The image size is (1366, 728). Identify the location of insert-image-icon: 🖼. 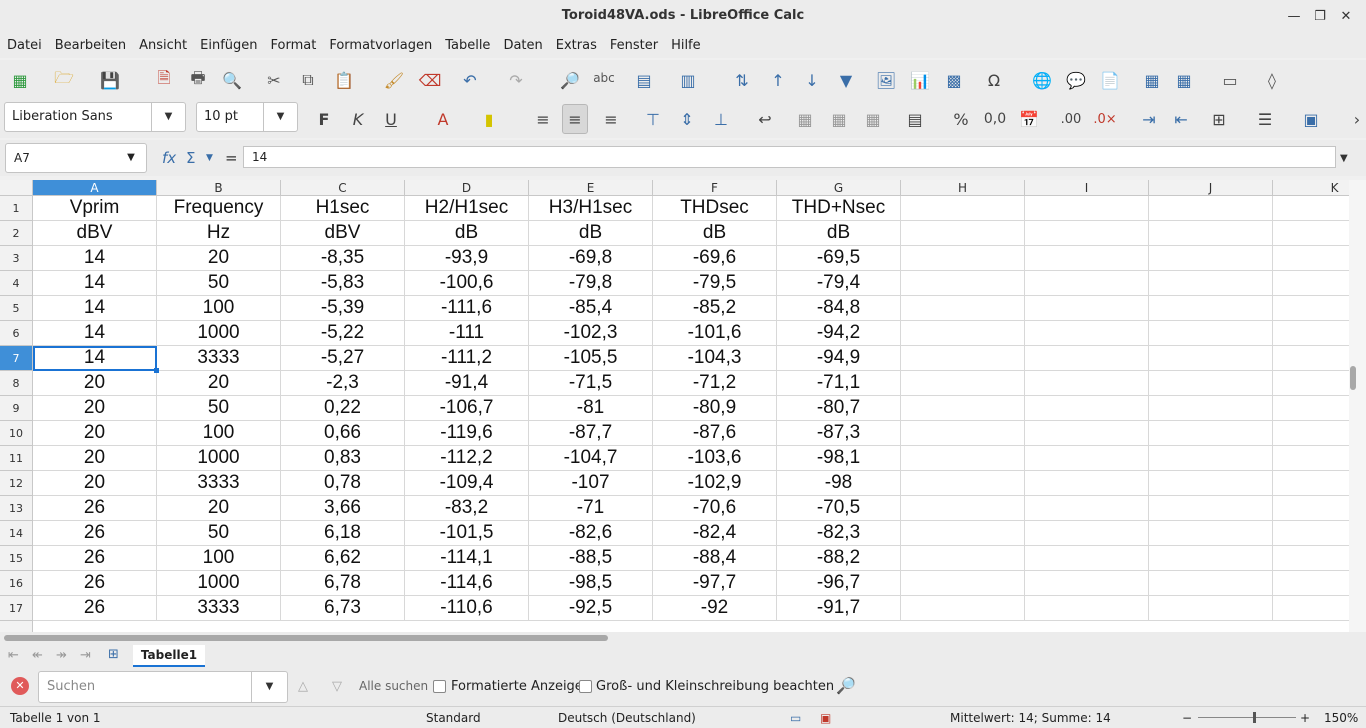
(886, 80).